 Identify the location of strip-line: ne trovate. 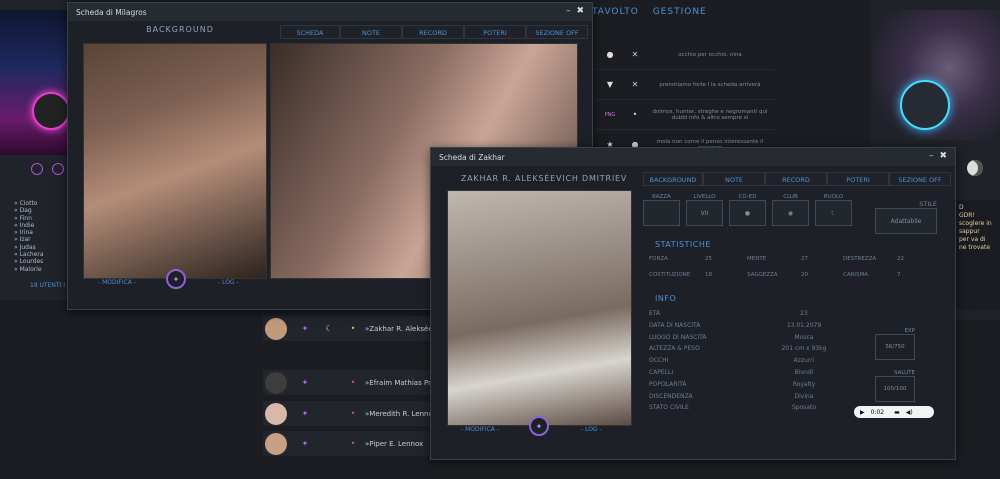
(975, 247).